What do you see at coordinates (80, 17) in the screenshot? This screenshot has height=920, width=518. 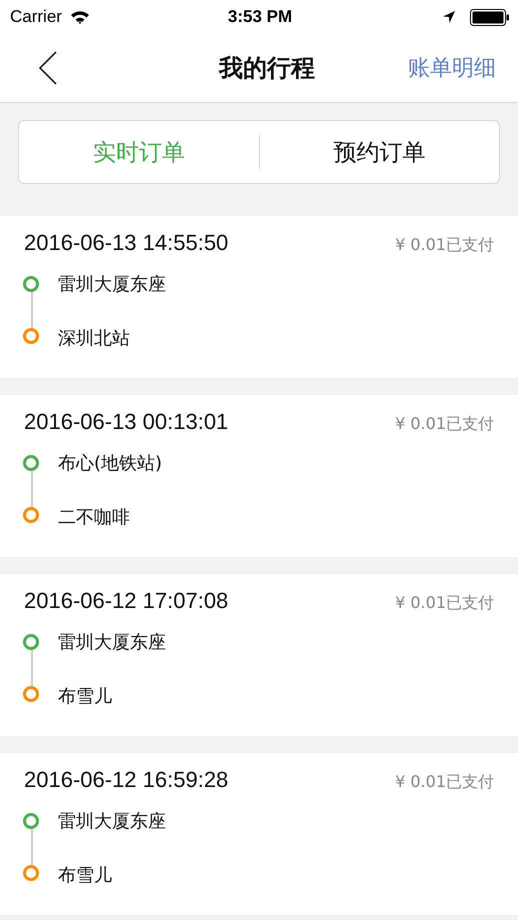 I see `wifi-icon` at bounding box center [80, 17].